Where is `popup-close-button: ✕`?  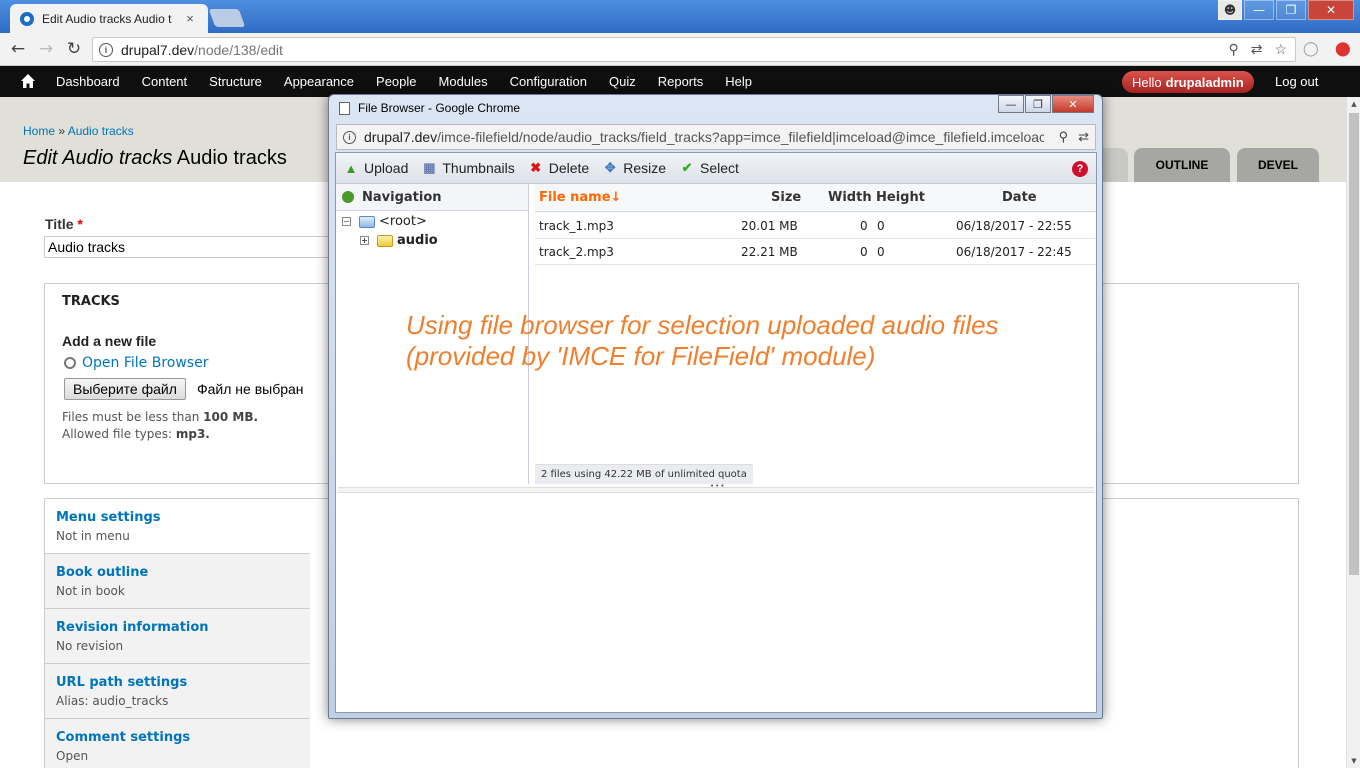
popup-close-button: ✕ is located at coordinates (1073, 104).